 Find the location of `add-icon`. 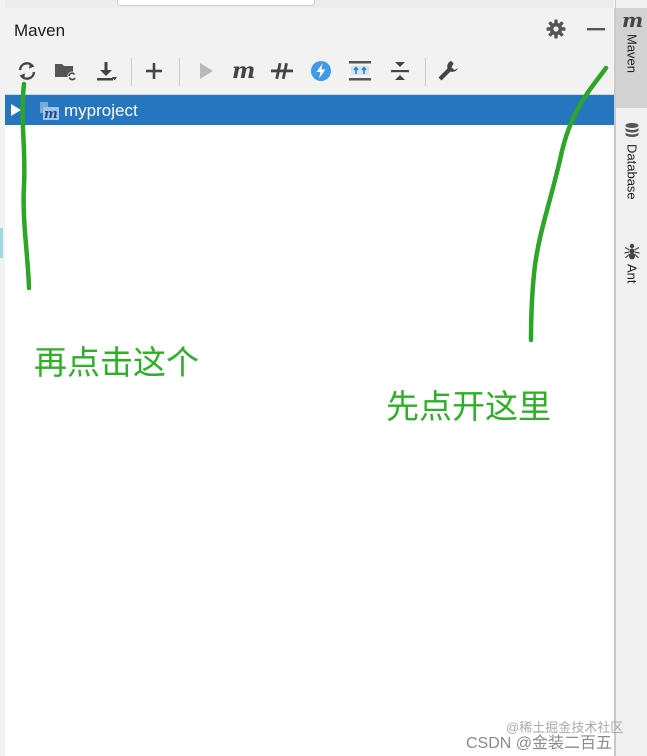

add-icon is located at coordinates (154, 71).